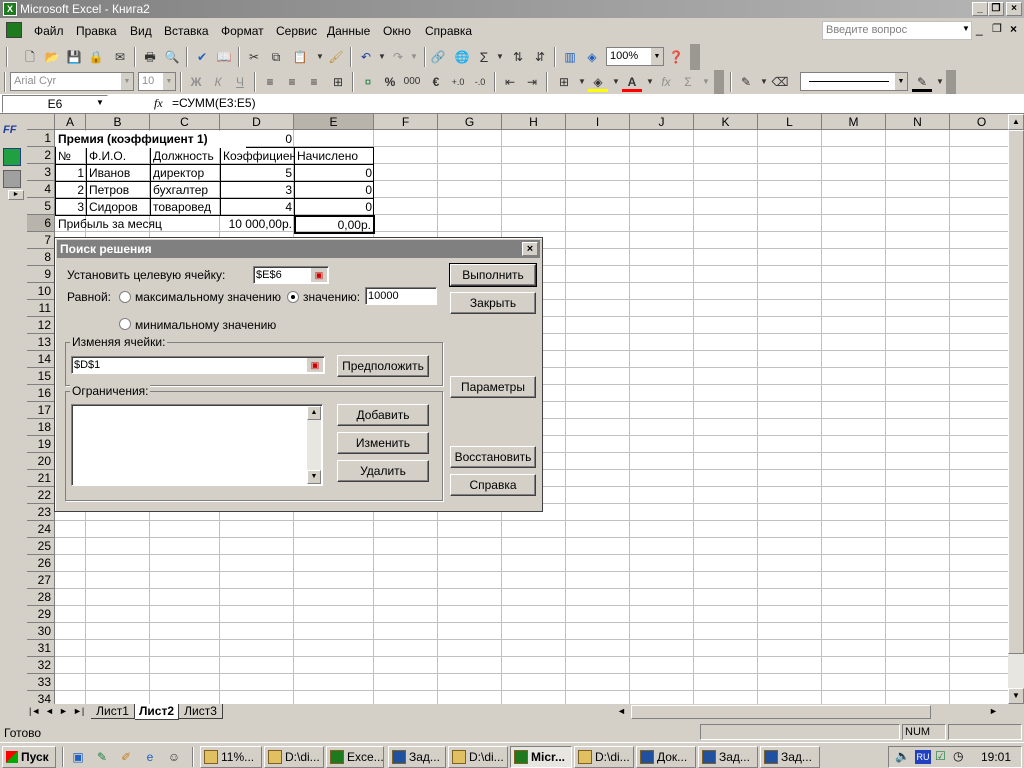  Describe the element at coordinates (706, 82) in the screenshot. I see `sum-dropdown-icon: ▼` at that location.